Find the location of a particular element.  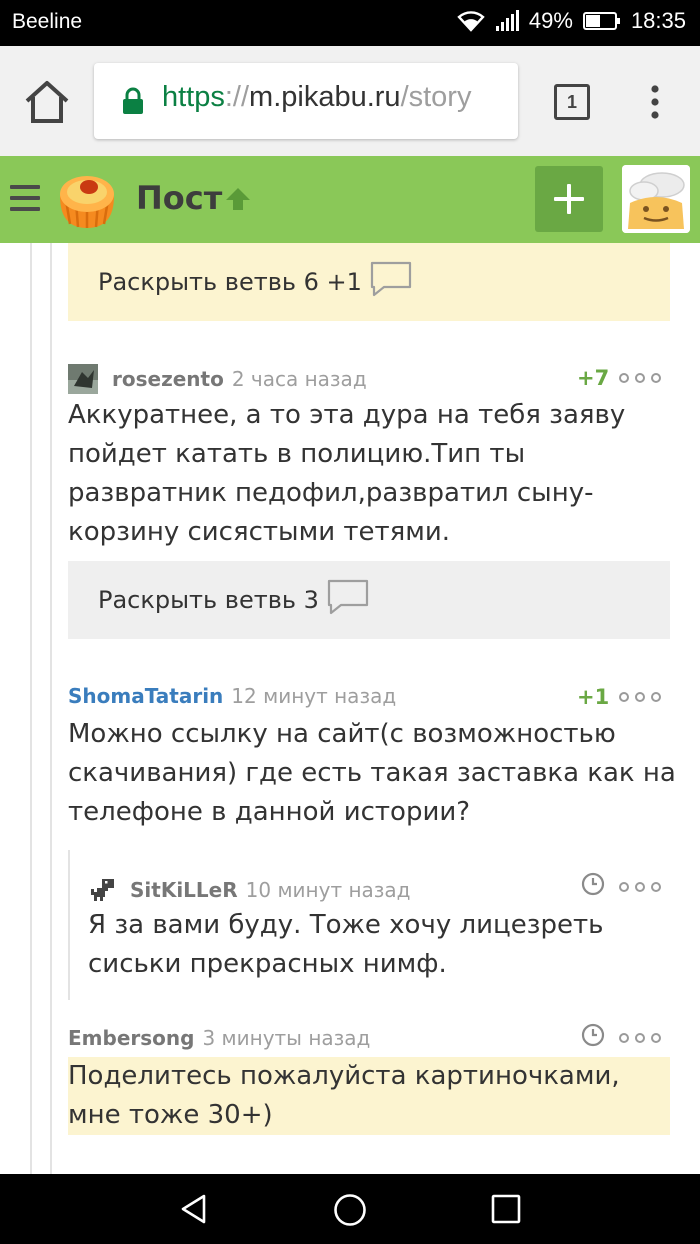

comment-time: 12 минут назад is located at coordinates (314, 696).